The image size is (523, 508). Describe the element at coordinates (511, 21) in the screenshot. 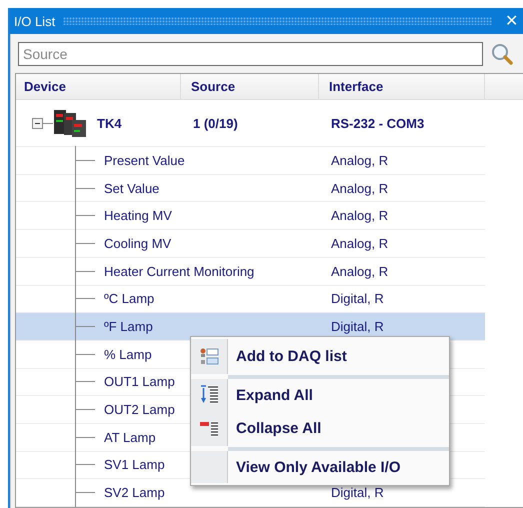

I see `close-button: ✕` at that location.